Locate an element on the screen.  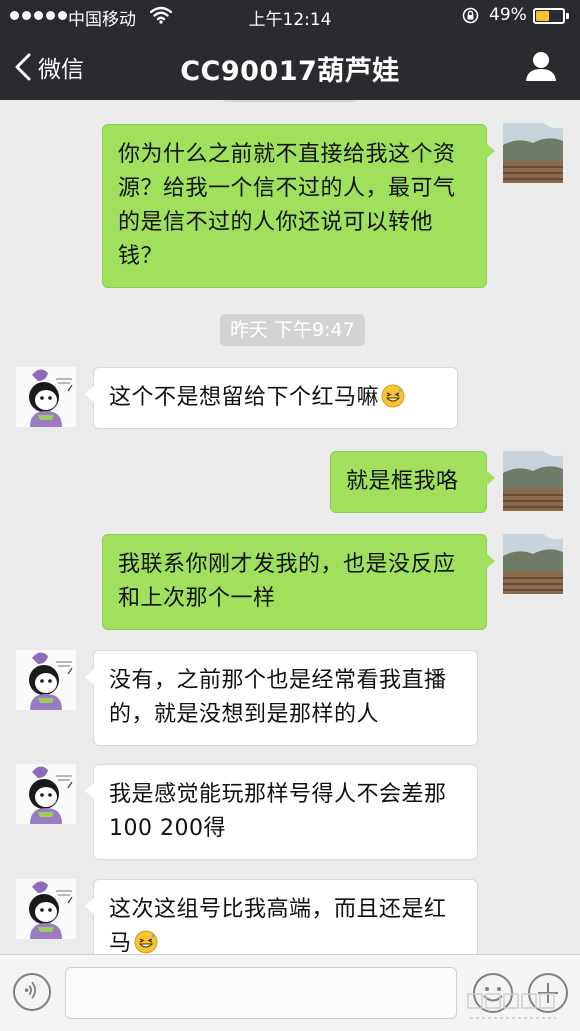
plus-icon is located at coordinates (548, 993).